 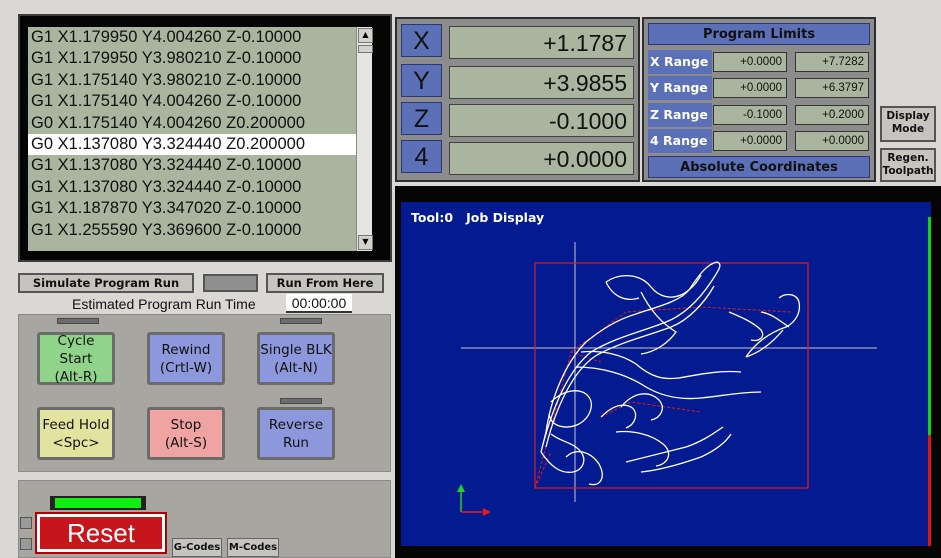 What do you see at coordinates (26, 523) in the screenshot?
I see `reset-indicator-top` at bounding box center [26, 523].